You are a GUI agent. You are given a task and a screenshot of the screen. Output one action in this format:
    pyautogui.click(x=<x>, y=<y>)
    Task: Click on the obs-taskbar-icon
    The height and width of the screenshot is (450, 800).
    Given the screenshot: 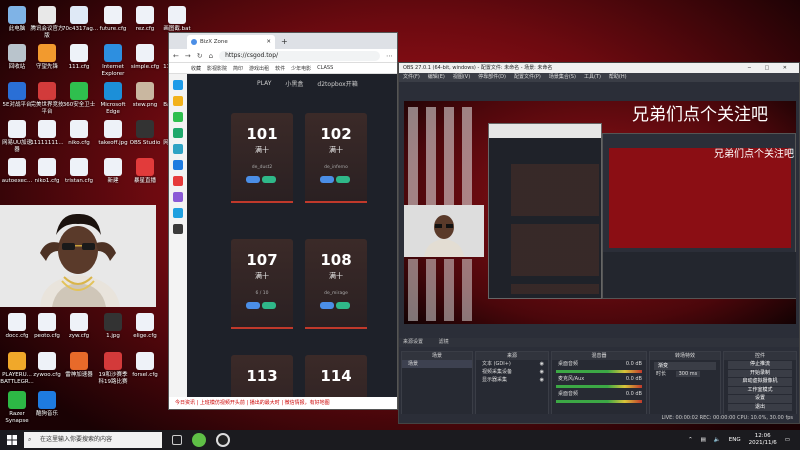 What is the action you would take?
    pyautogui.click(x=223, y=440)
    